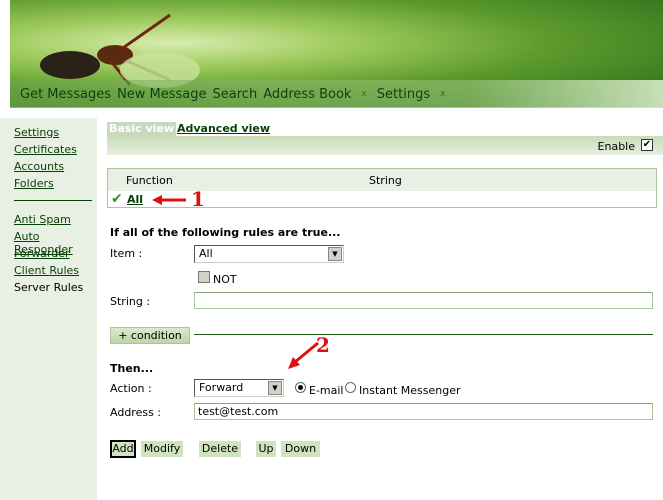 The image size is (663, 500). What do you see at coordinates (162, 449) in the screenshot?
I see `modify-button: Modify` at bounding box center [162, 449].